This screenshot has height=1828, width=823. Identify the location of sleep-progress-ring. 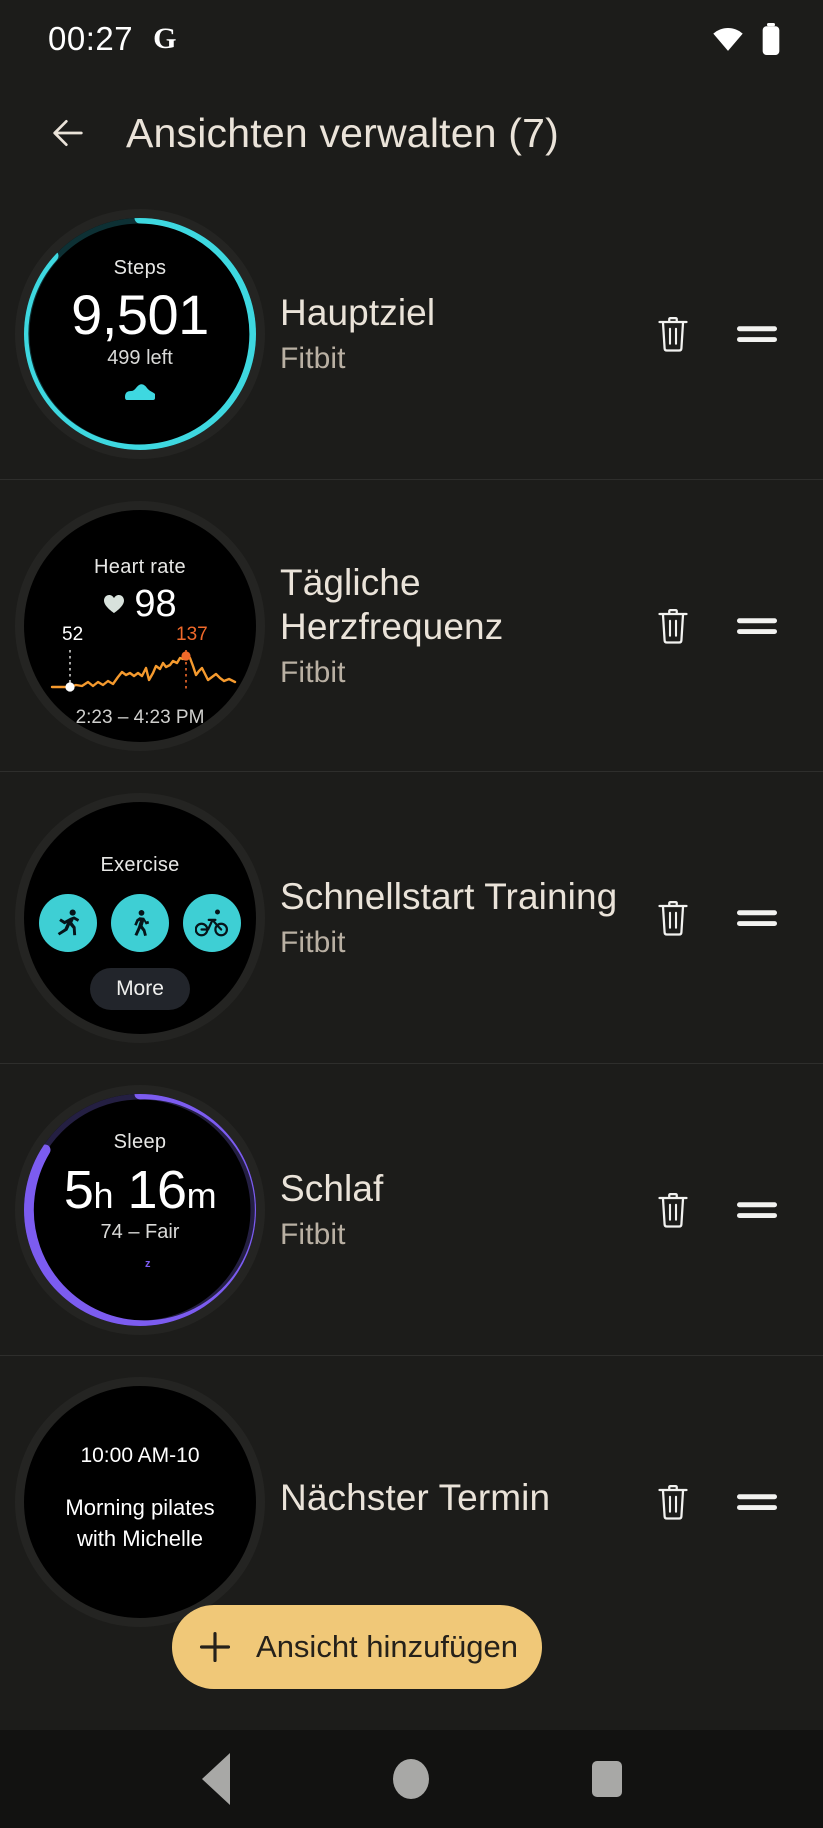
(140, 1209).